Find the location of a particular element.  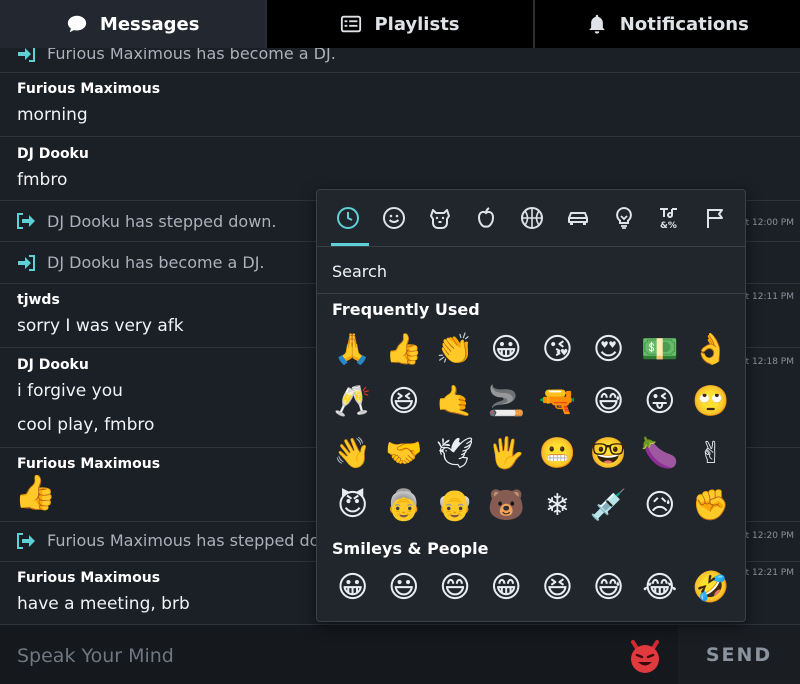

category-smileys is located at coordinates (394, 218).